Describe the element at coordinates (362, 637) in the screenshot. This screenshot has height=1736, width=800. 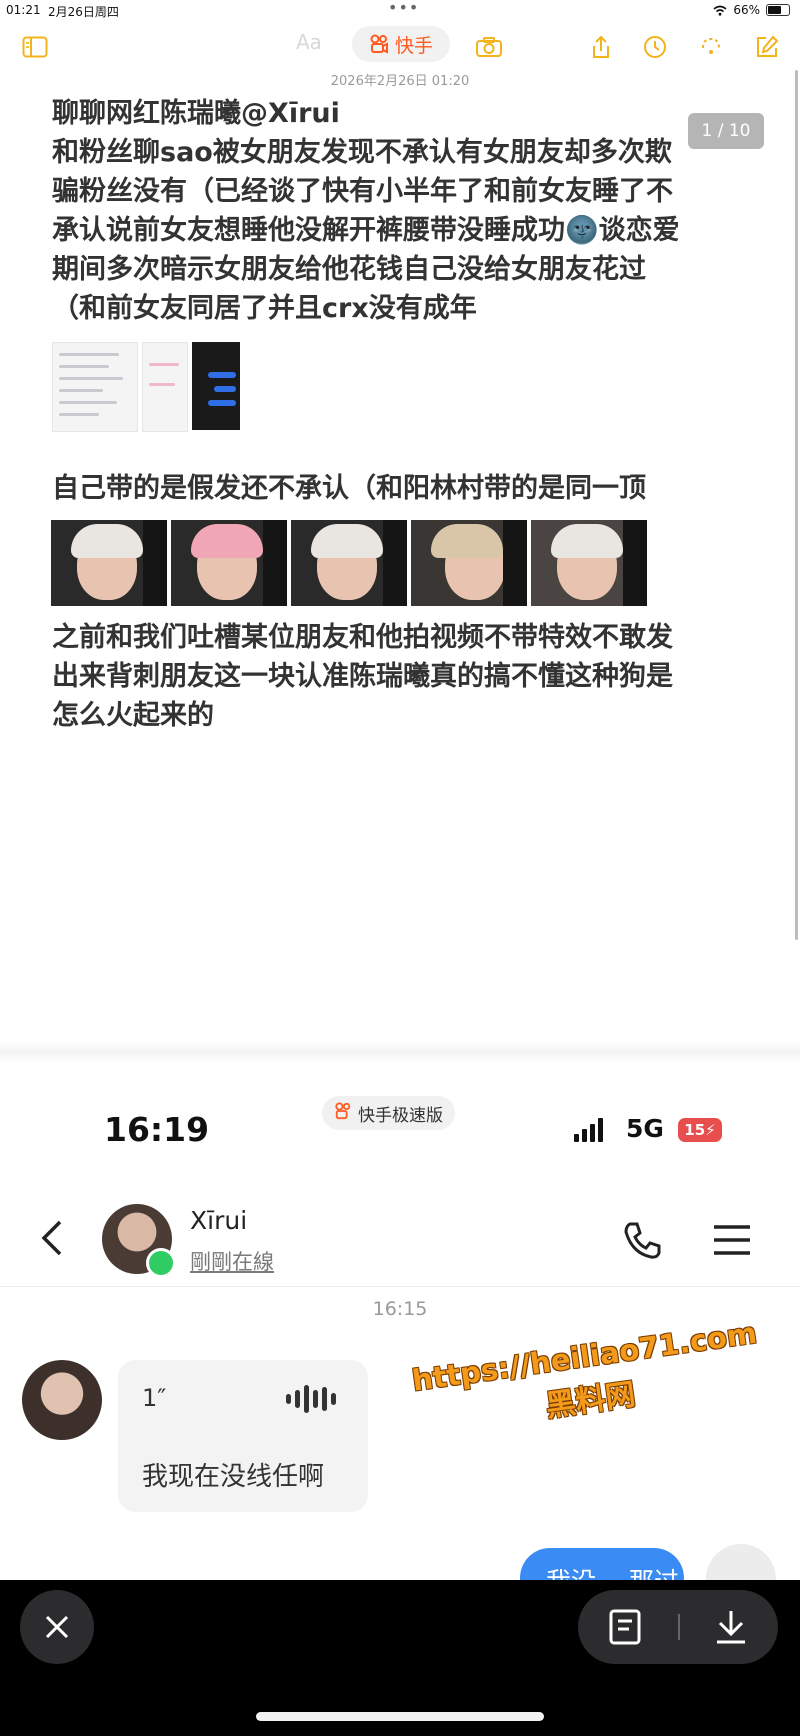
I see `note-para3-line: 之前和我们吐槽某位朋友和他拍视频不带特效不敢发` at that location.